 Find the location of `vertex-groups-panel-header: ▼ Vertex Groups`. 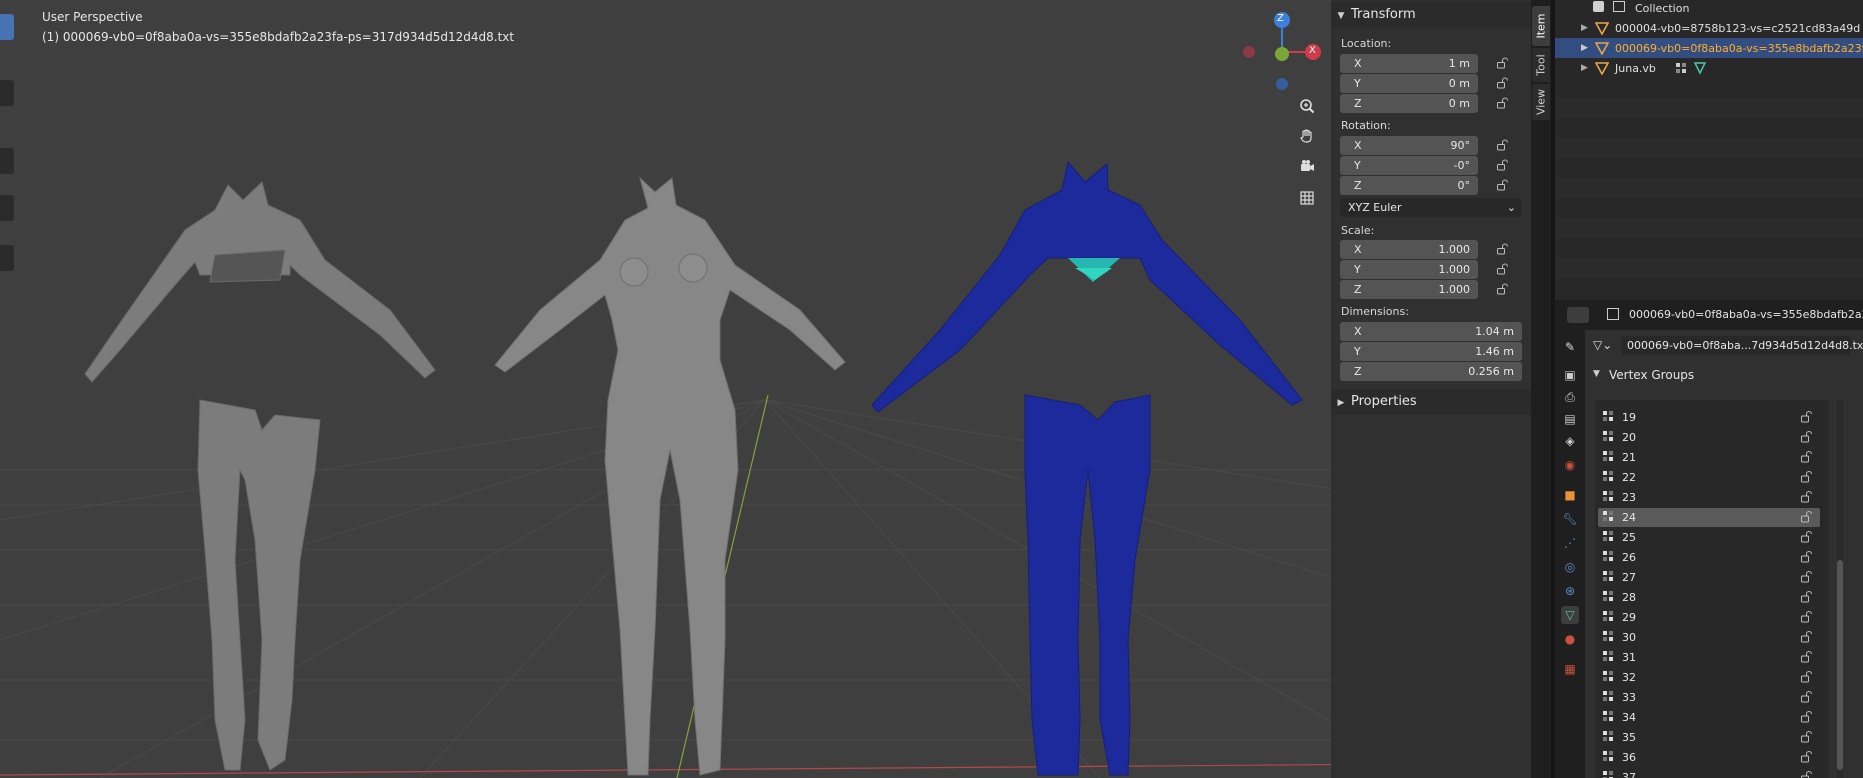

vertex-groups-panel-header: ▼ Vertex Groups is located at coordinates (1728, 376).